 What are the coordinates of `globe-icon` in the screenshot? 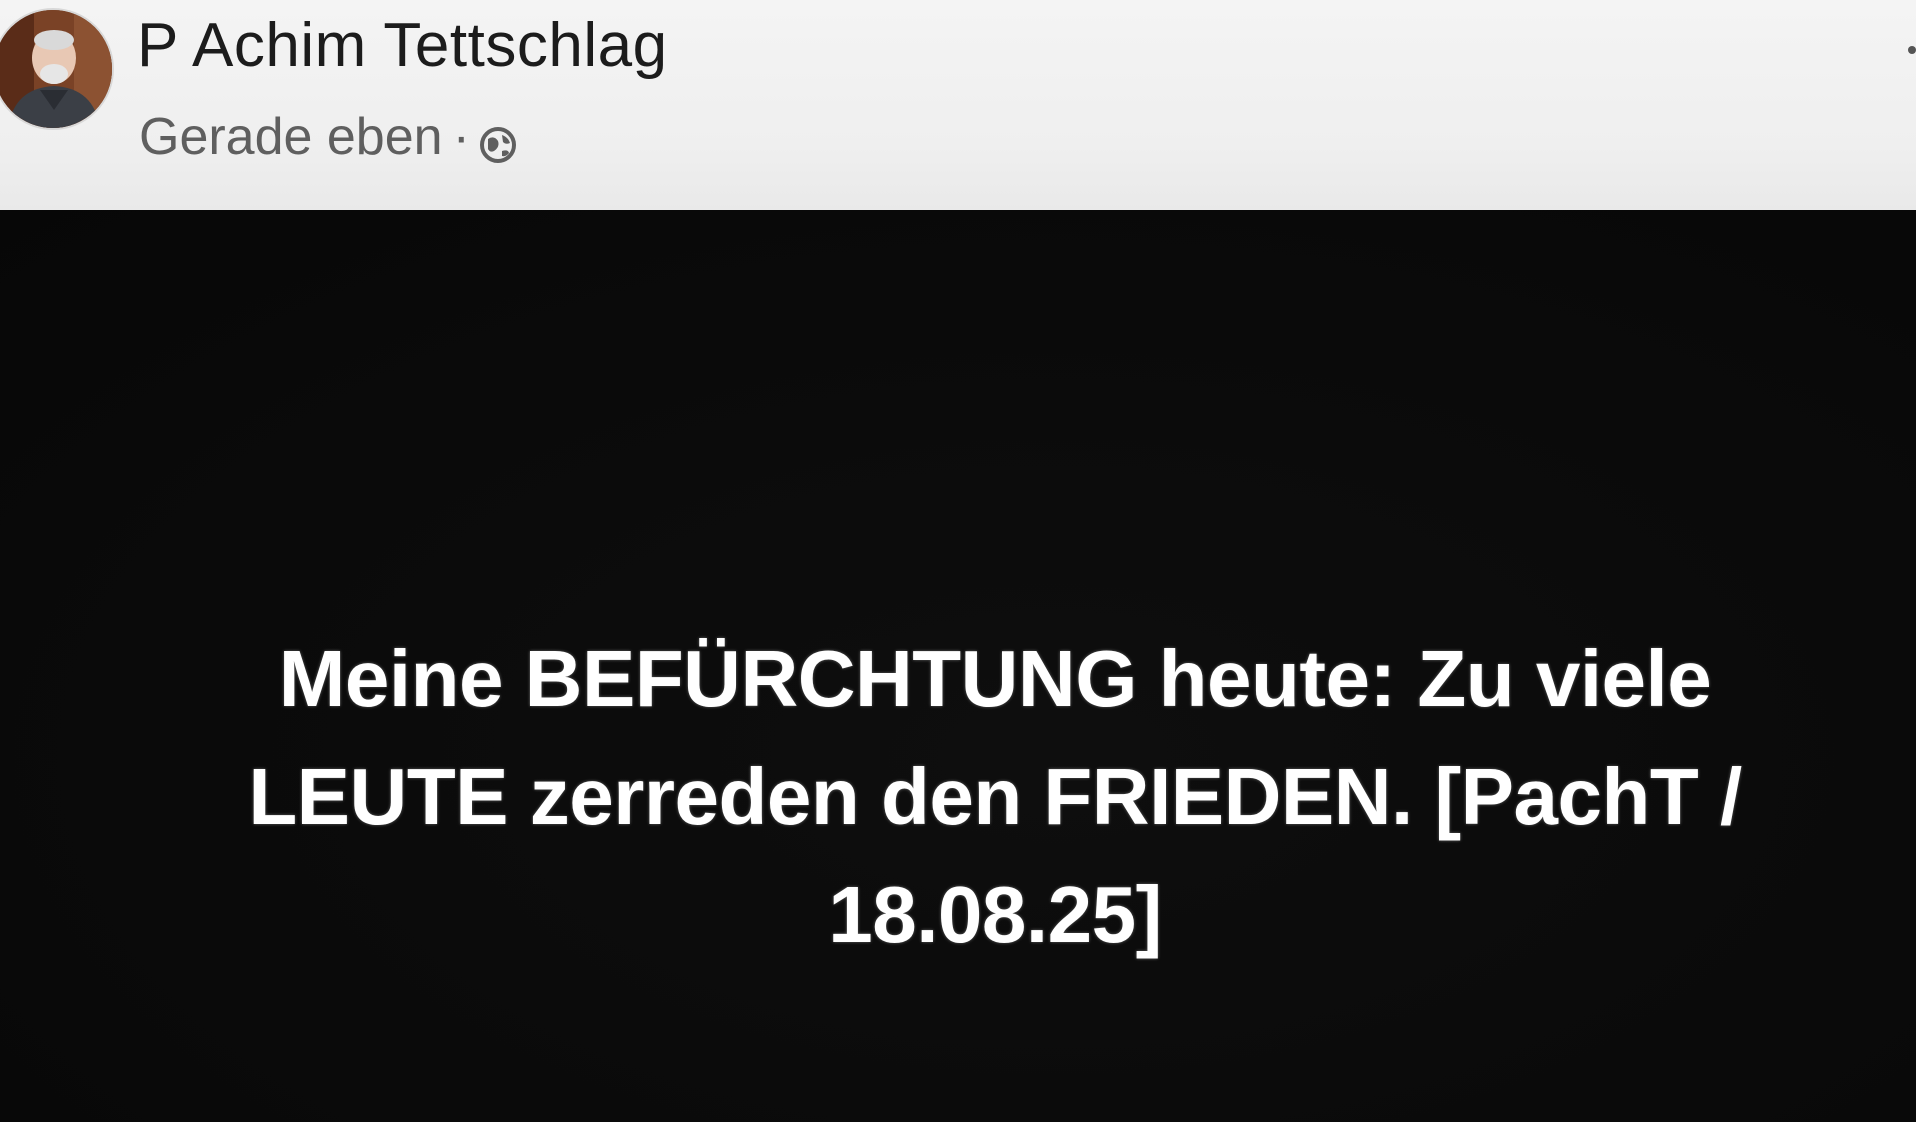 It's located at (498, 141).